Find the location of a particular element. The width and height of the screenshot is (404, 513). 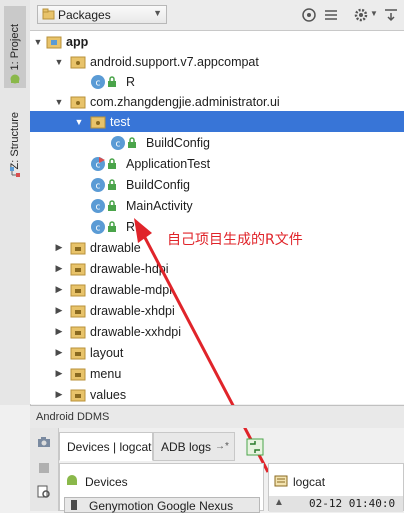

tree-label: ApplicationTest is located at coordinates (168, 163).